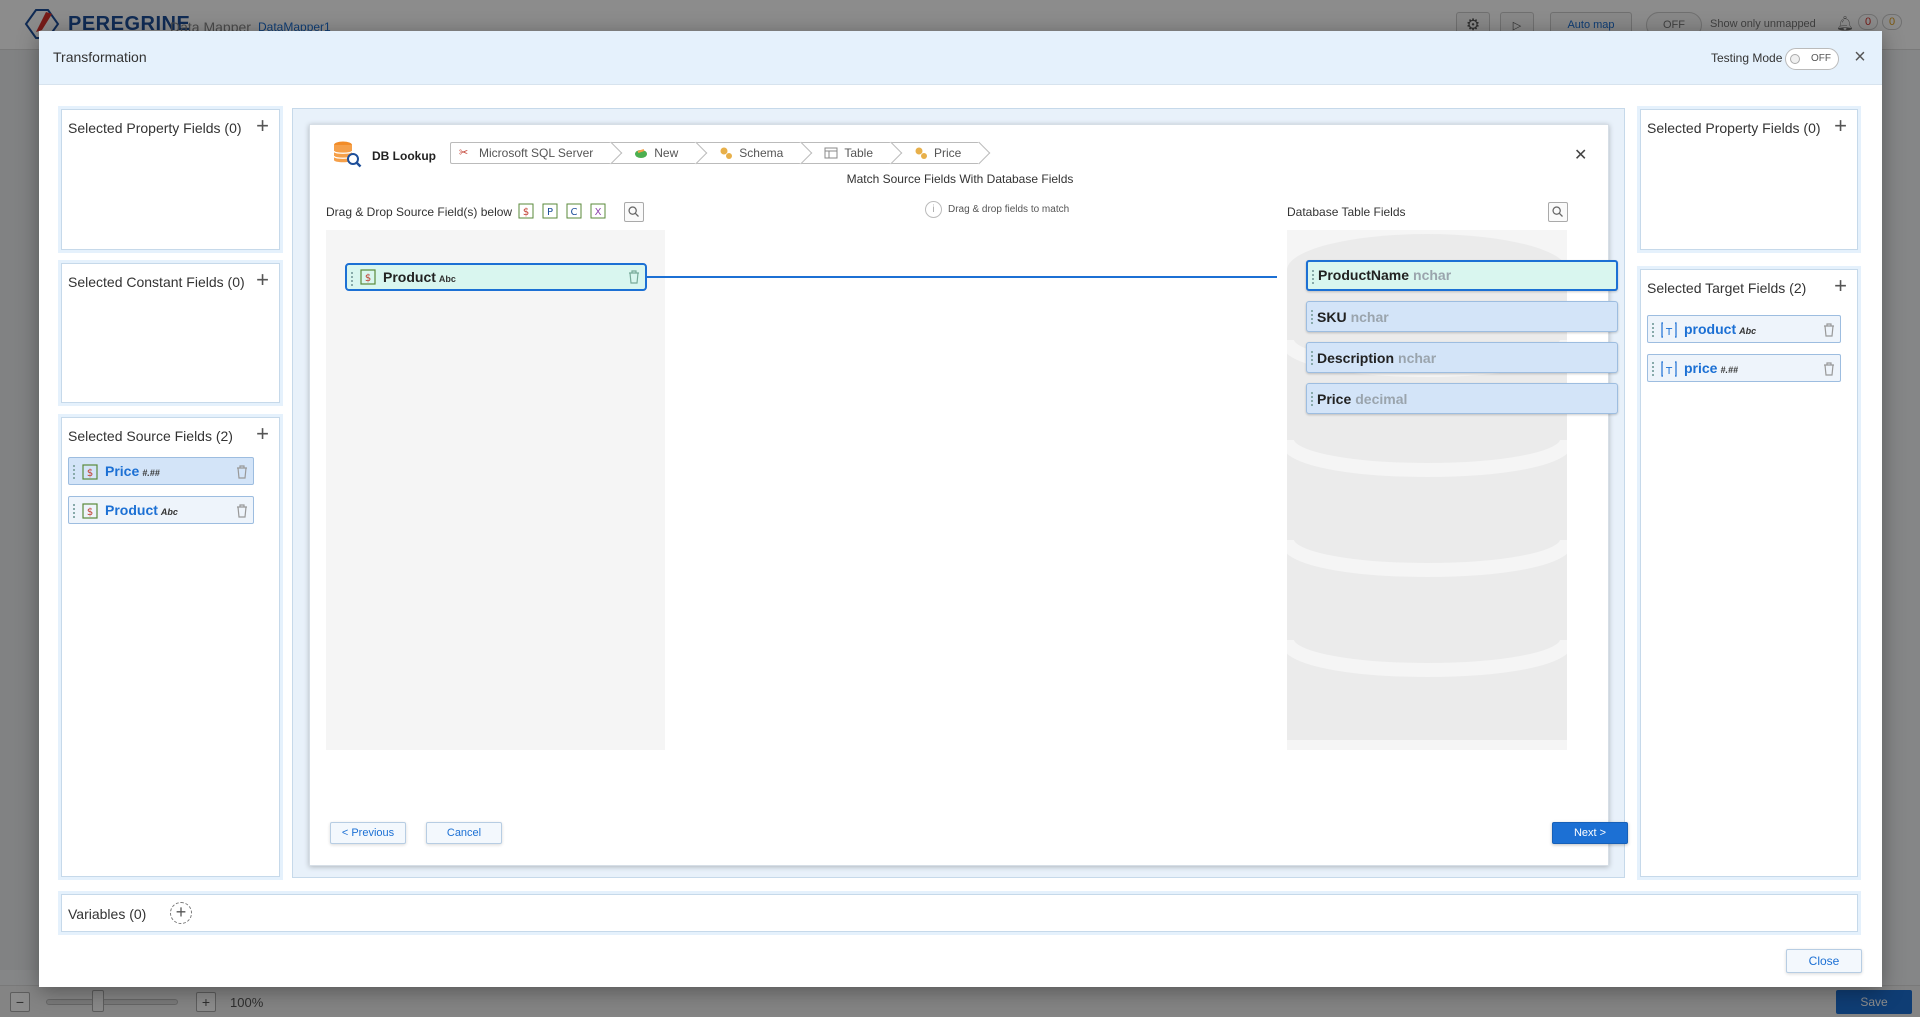 This screenshot has width=1920, height=1017. I want to click on add-source-field-icon: $, so click(526, 211).